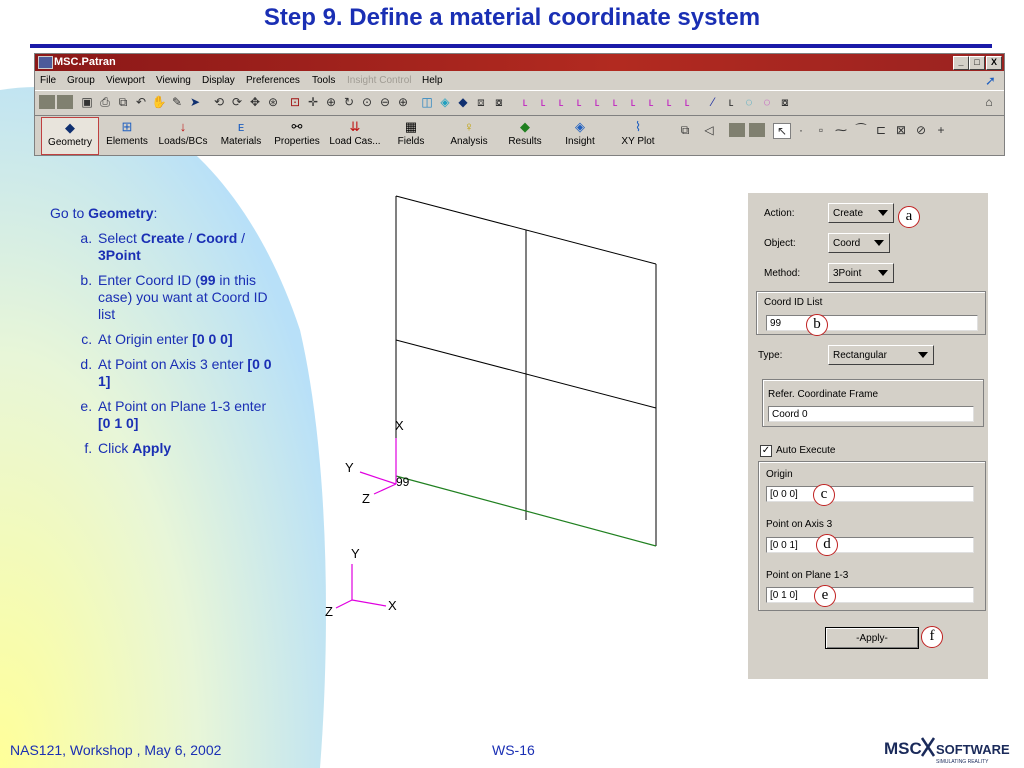 This screenshot has height=768, width=1024. I want to click on label-elements-icon: ʟ, so click(543, 102).